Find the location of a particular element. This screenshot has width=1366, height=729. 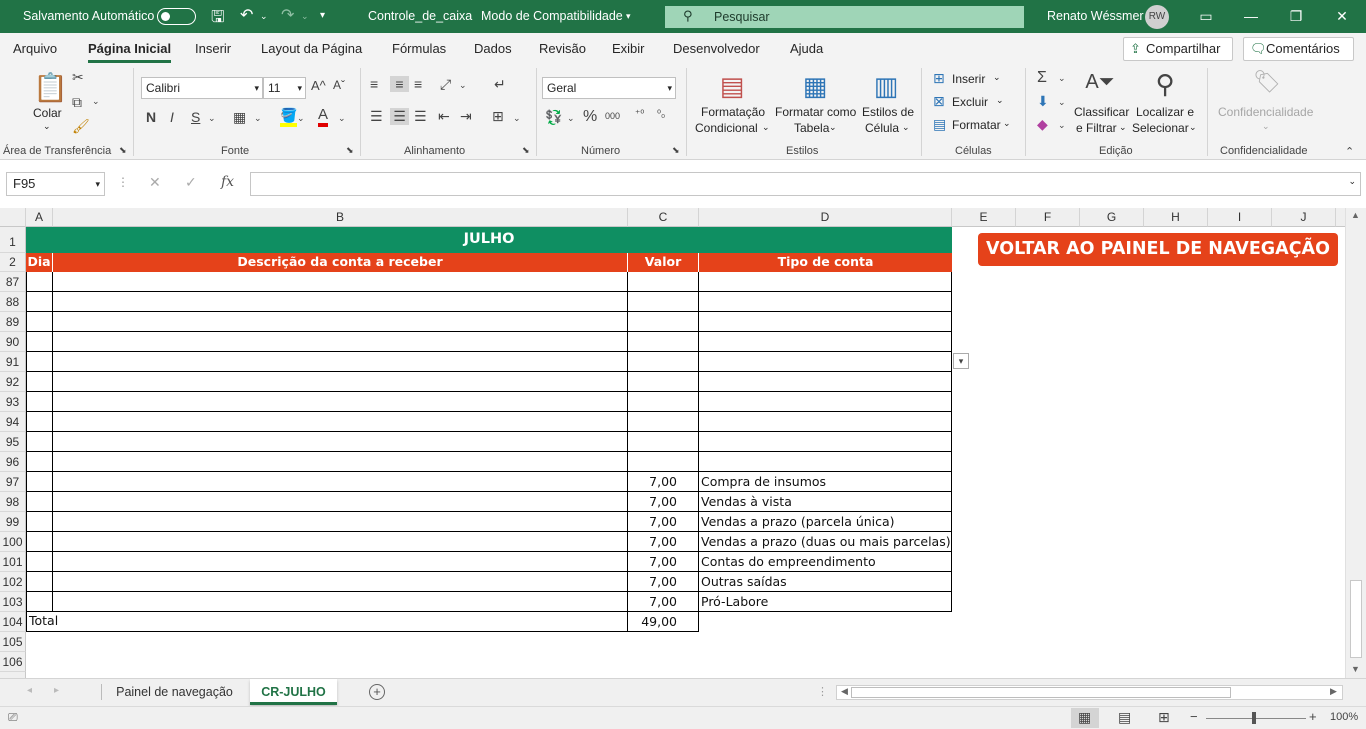

scroll-down-icon: ▼ is located at coordinates (1355, 669).